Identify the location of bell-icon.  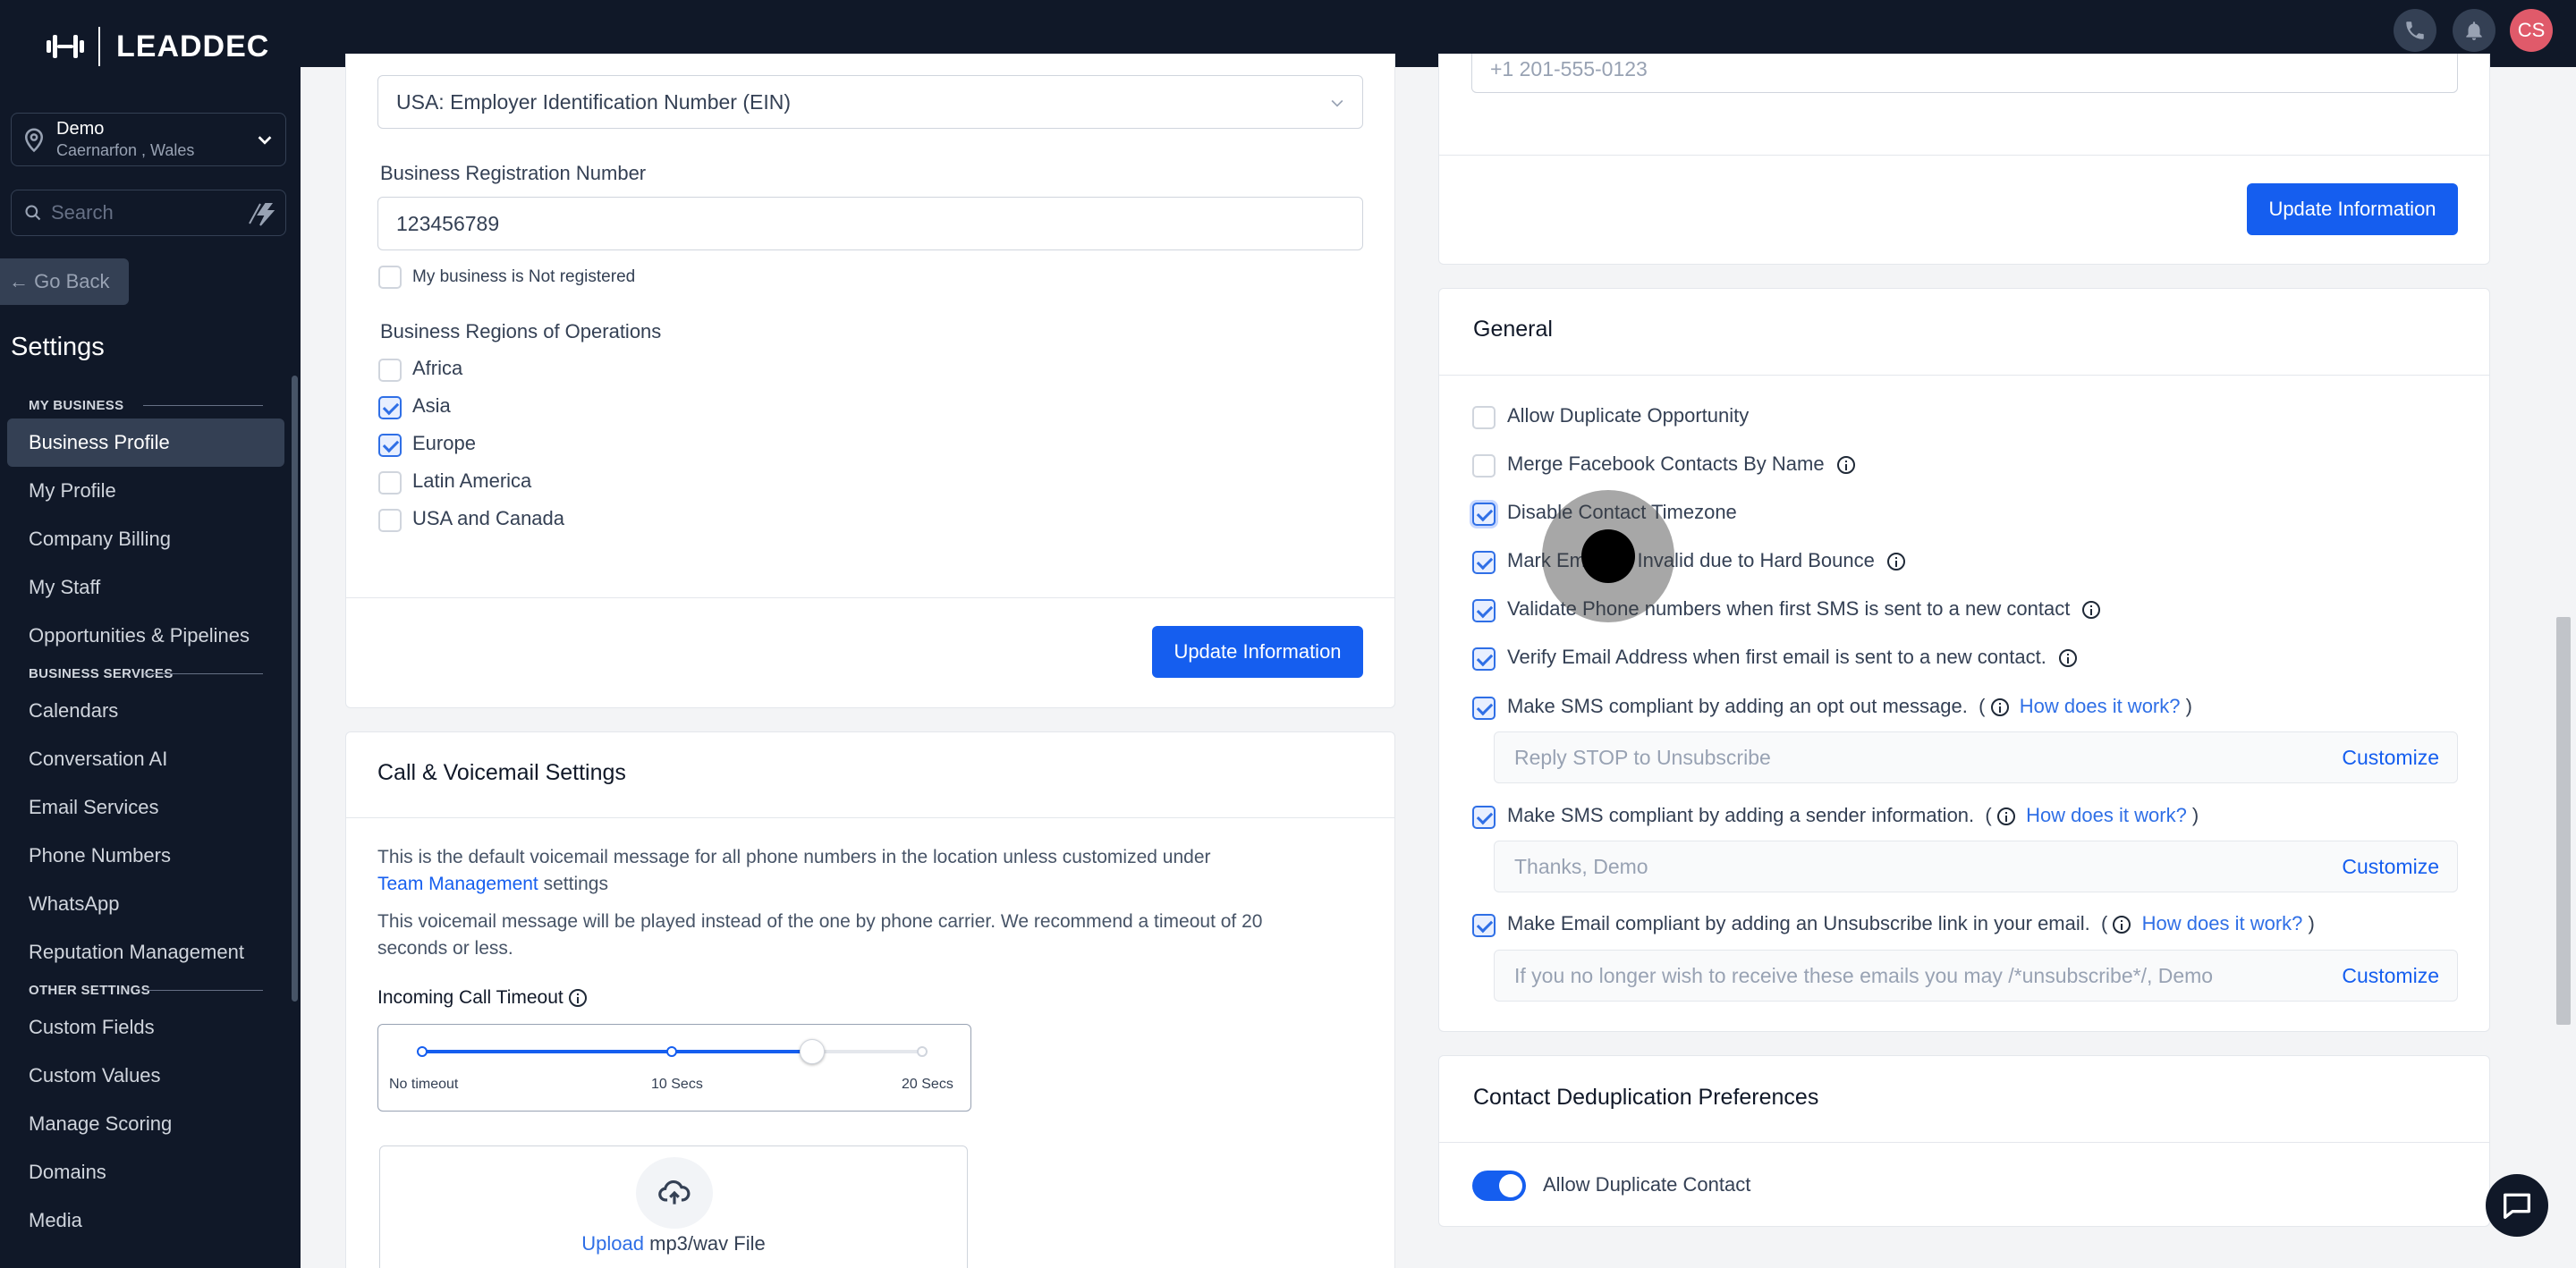
(2474, 30).